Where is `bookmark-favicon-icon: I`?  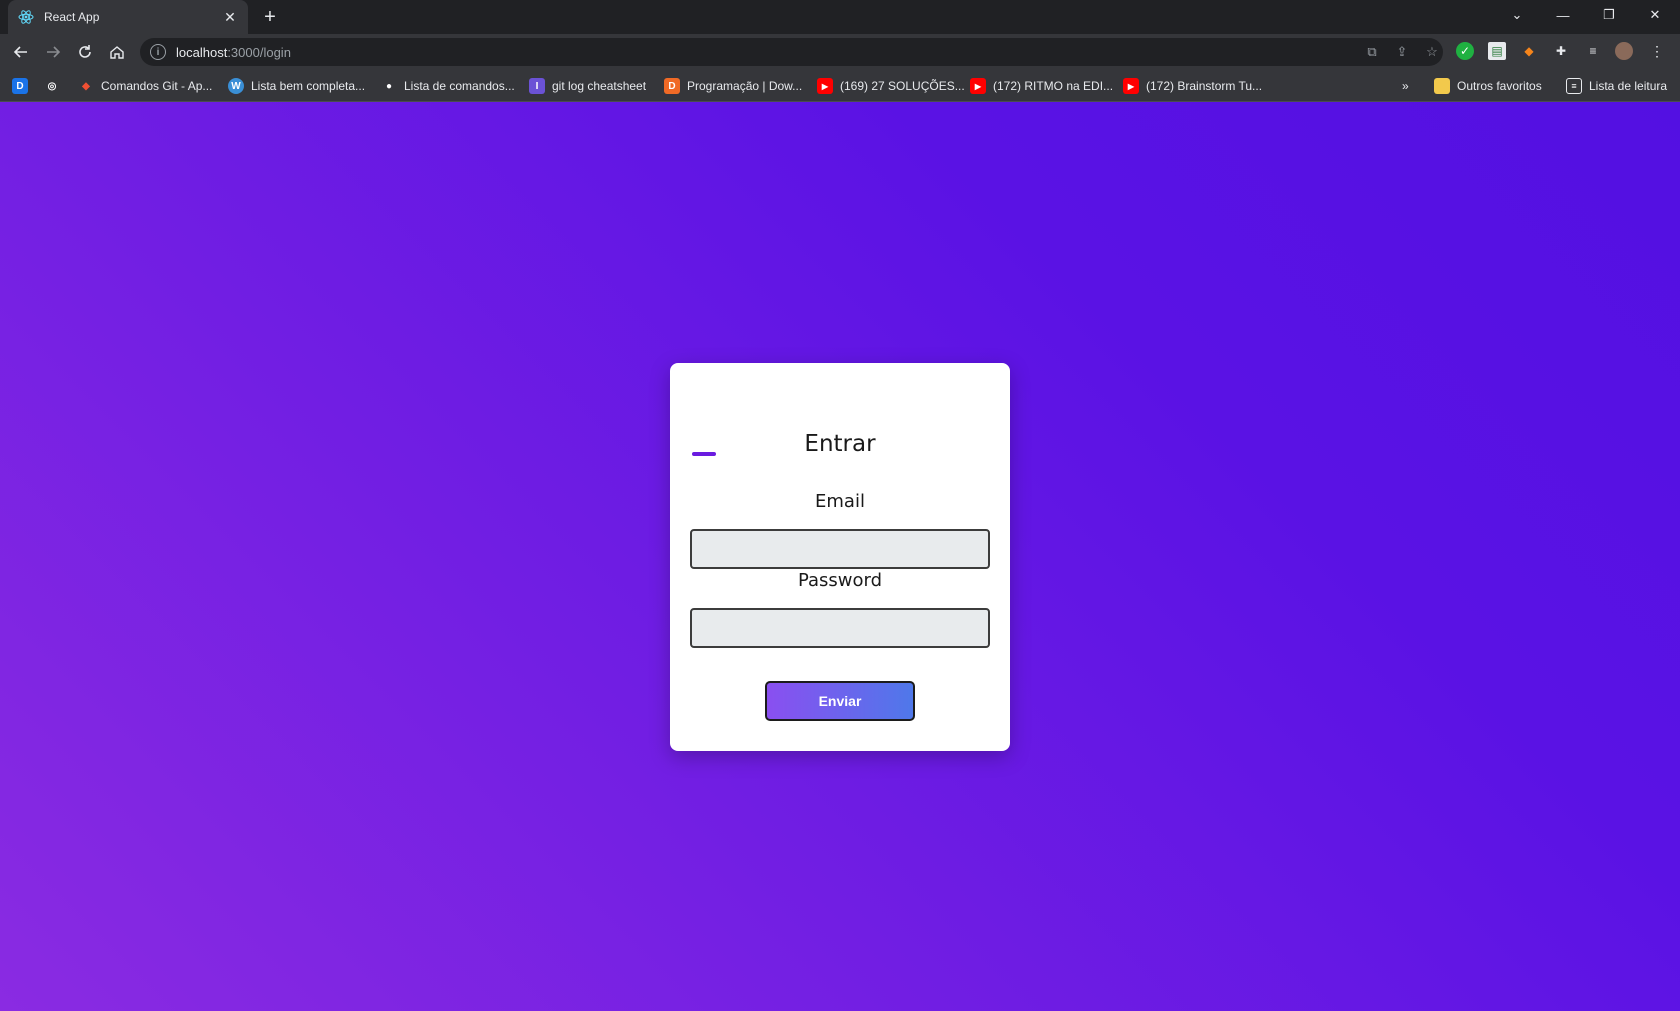 bookmark-favicon-icon: I is located at coordinates (537, 86).